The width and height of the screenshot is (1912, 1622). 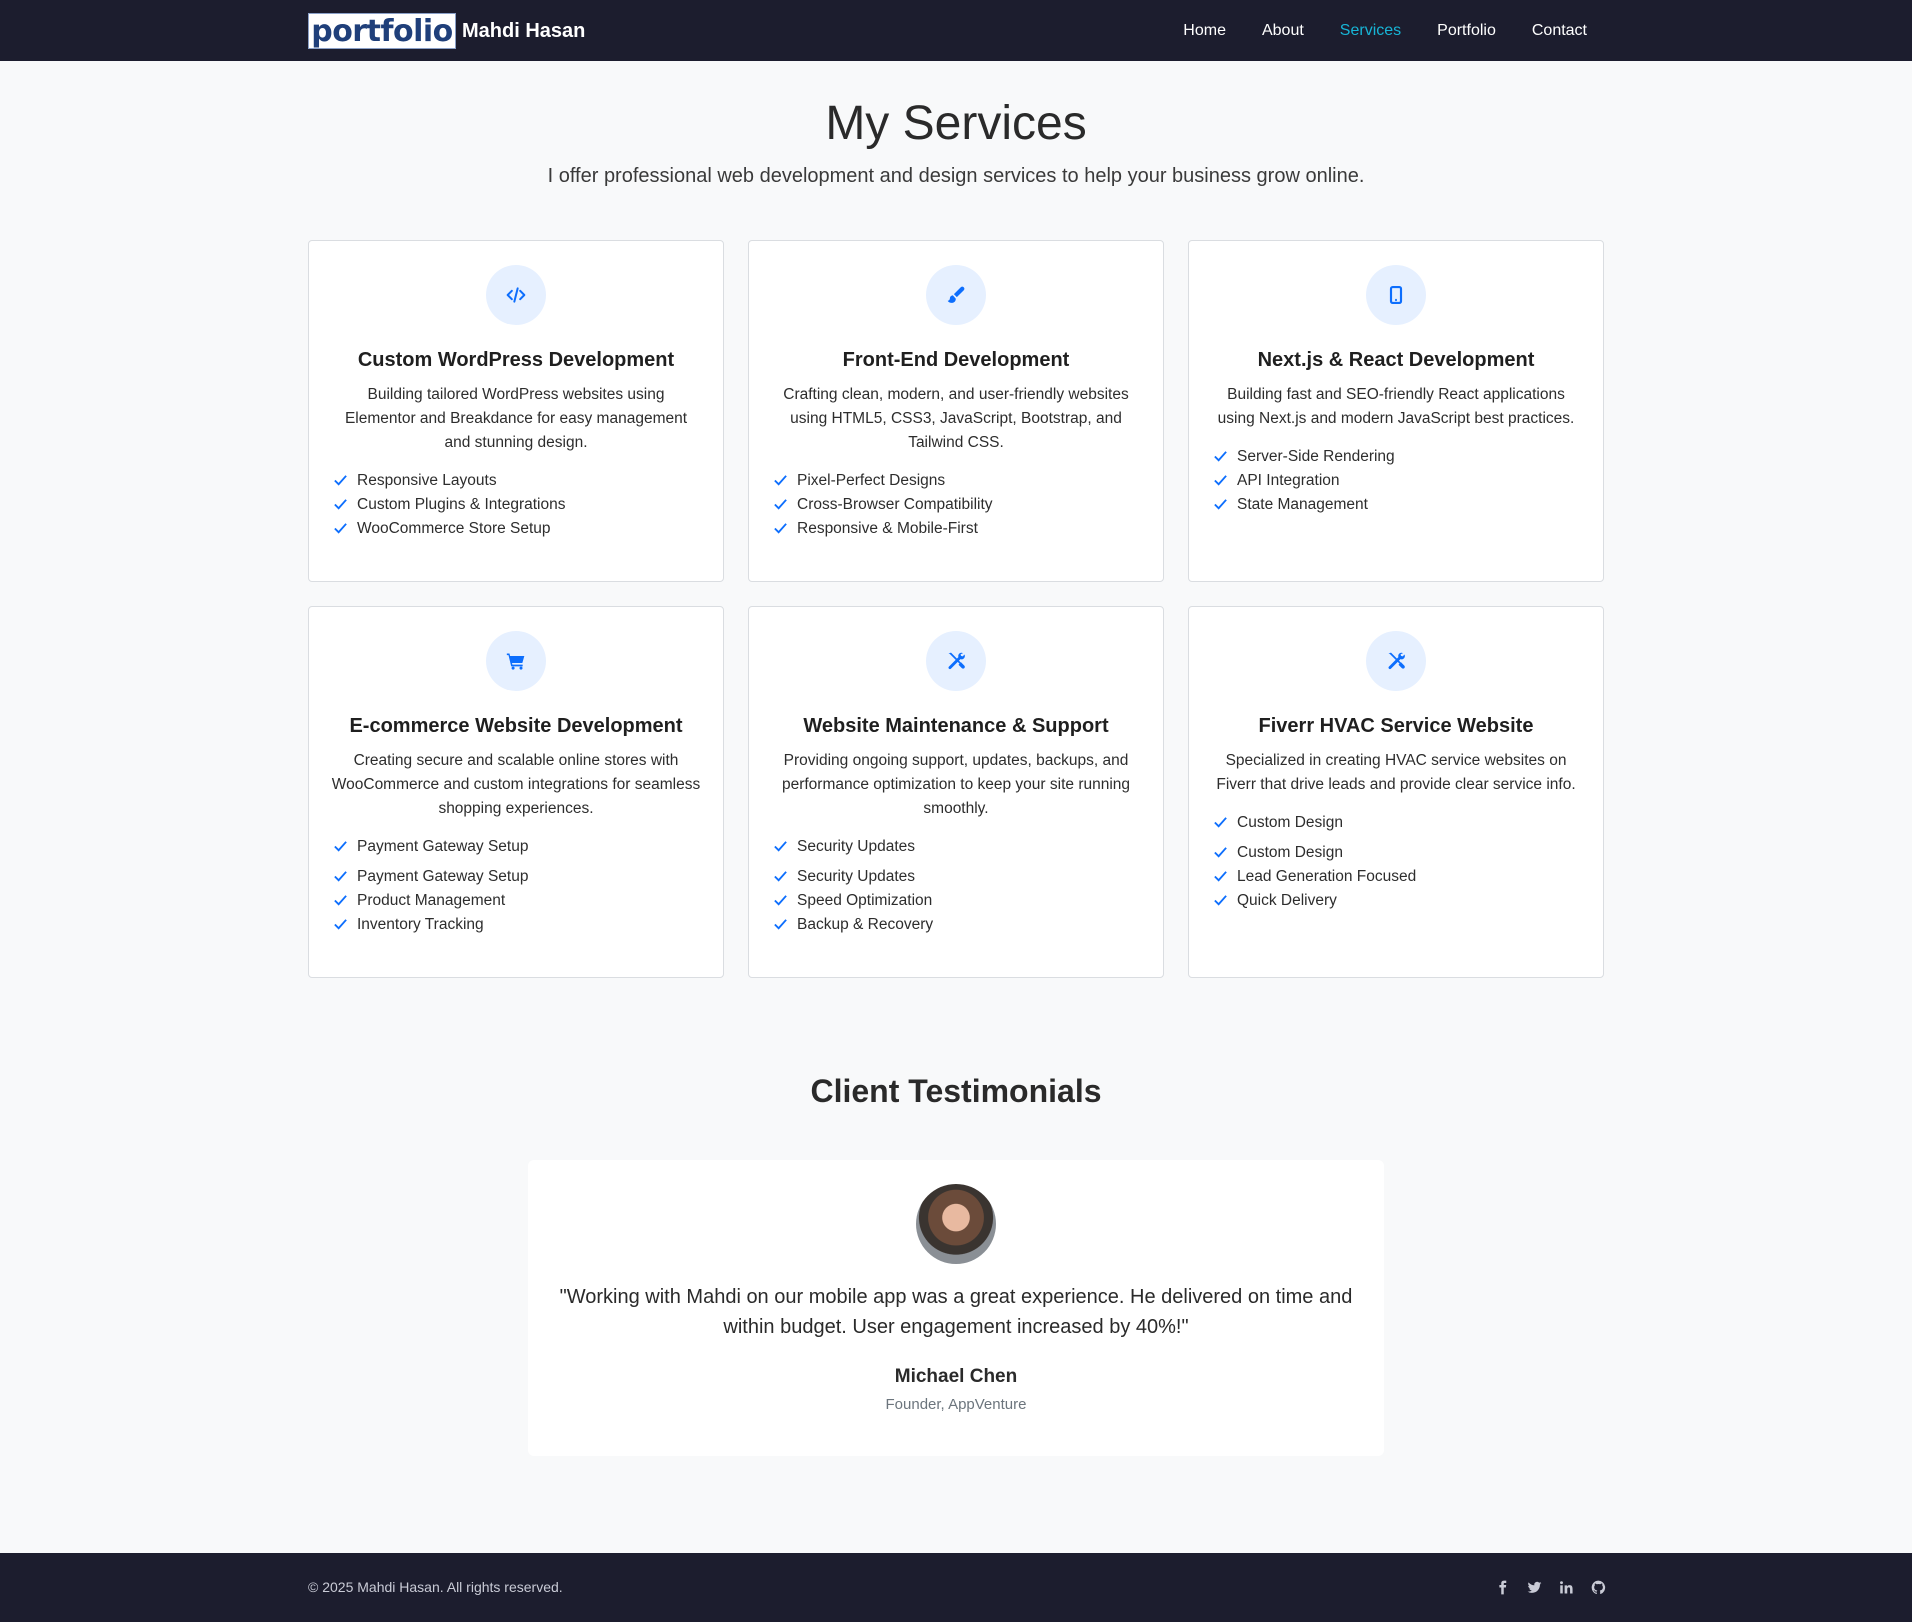 What do you see at coordinates (956, 481) in the screenshot?
I see `feature-item: Pixel-Perfect Designs` at bounding box center [956, 481].